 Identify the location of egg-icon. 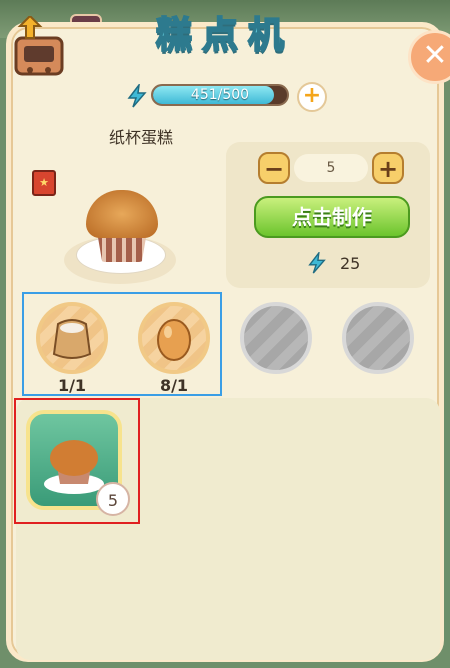
(174, 340).